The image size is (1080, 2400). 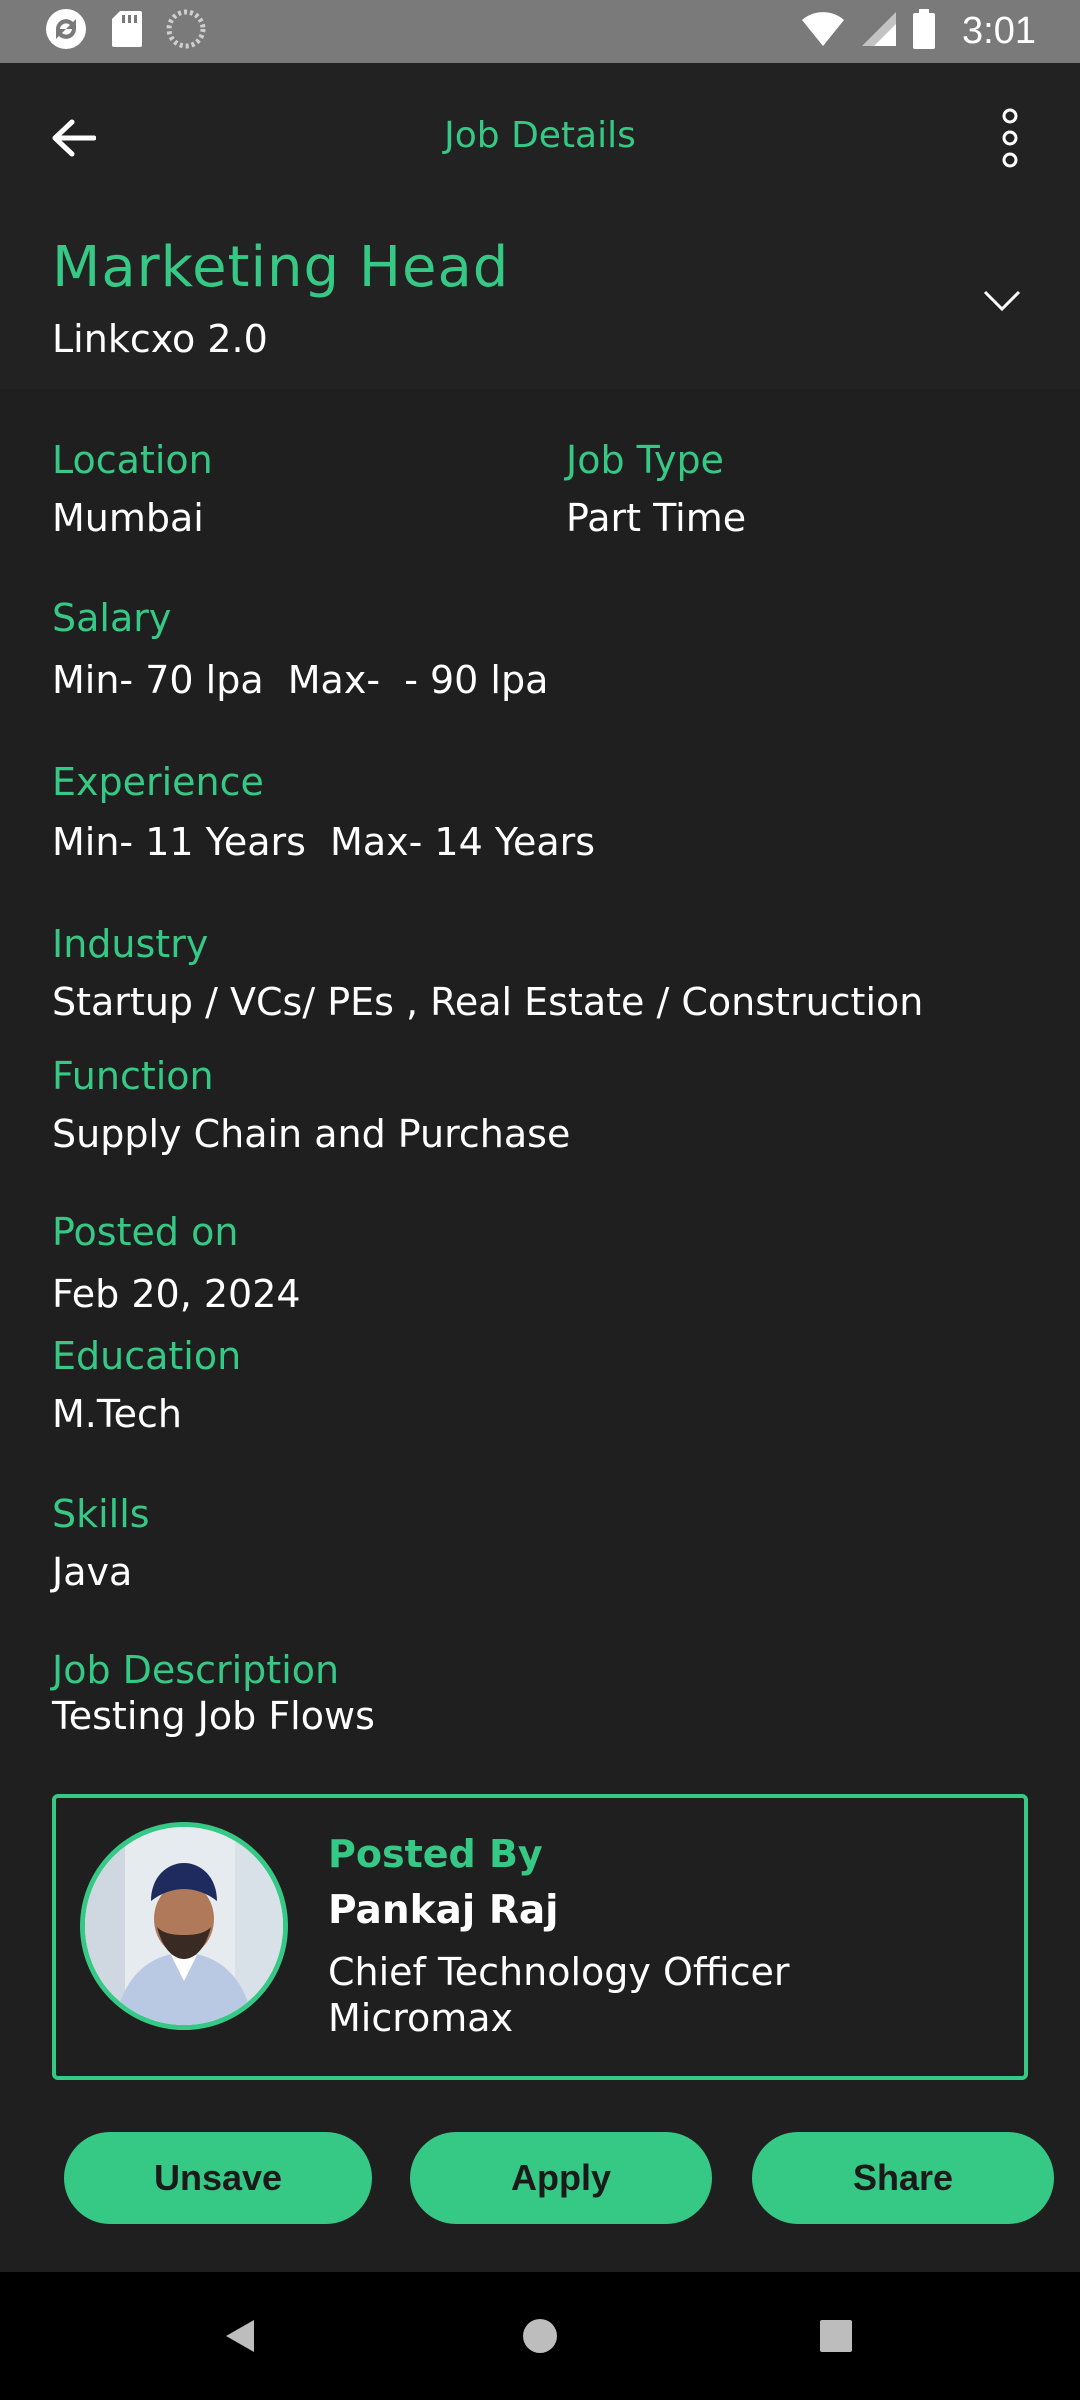 I want to click on circle-home-icon, so click(x=540, y=2336).